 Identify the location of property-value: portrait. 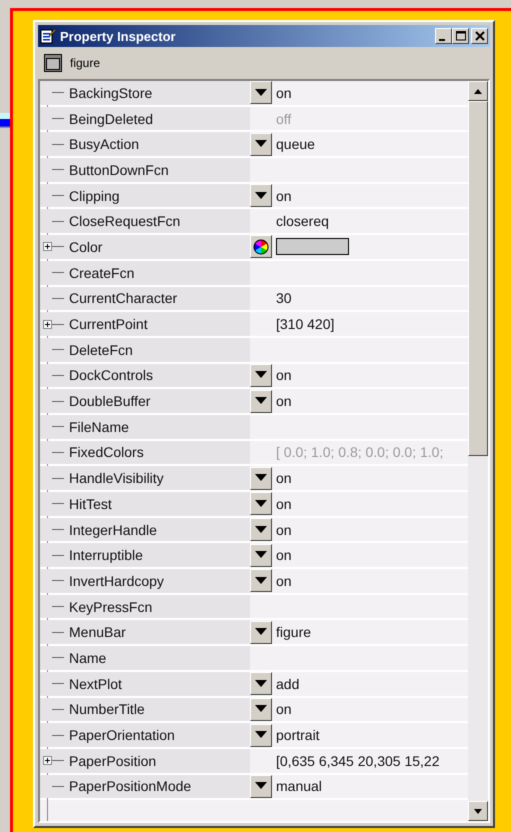
(298, 735).